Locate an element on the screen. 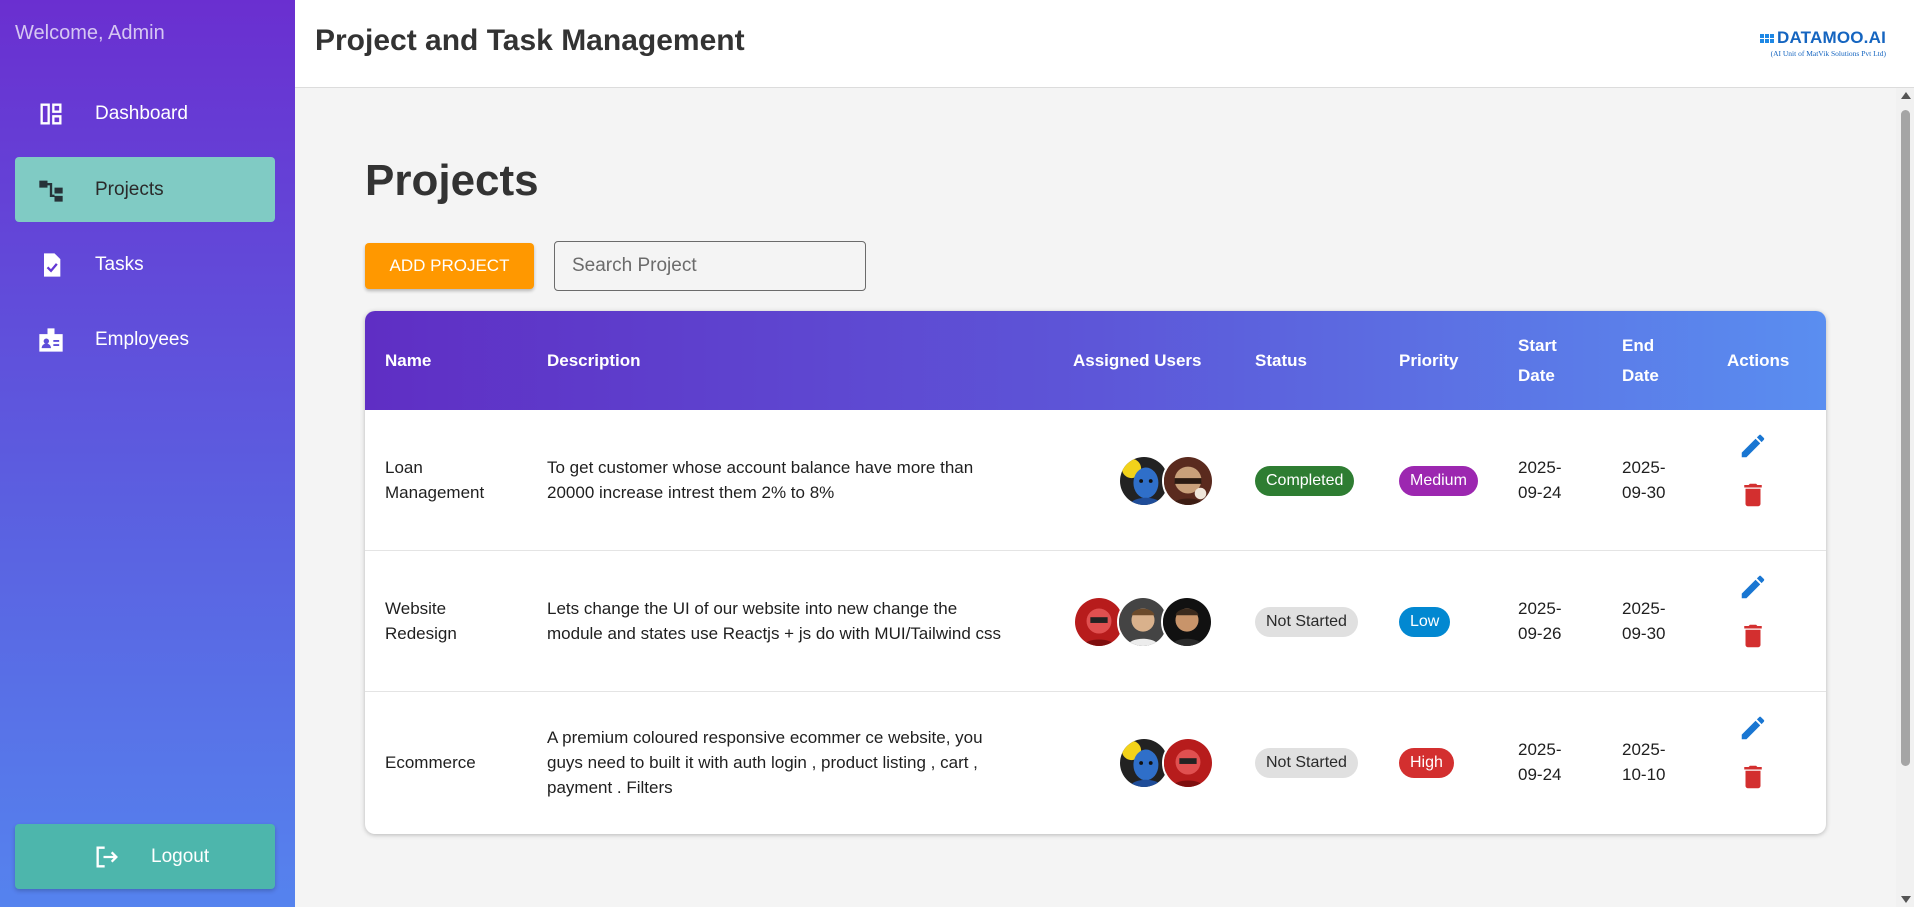 Image resolution: width=1914 pixels, height=907 pixels. scrollbar-thumb is located at coordinates (1905, 438).